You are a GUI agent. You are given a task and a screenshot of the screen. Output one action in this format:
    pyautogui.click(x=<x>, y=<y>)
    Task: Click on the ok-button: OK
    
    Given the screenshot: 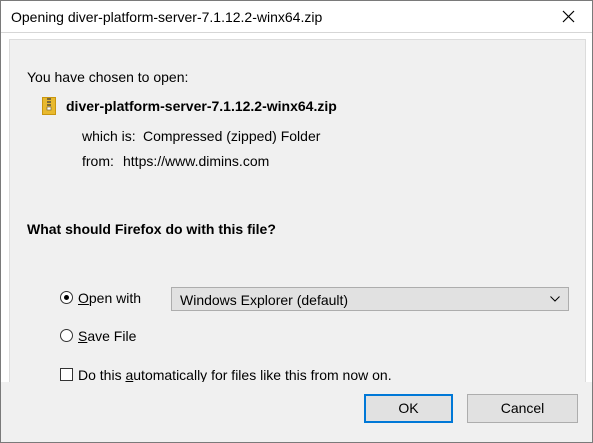 What is the action you would take?
    pyautogui.click(x=408, y=408)
    